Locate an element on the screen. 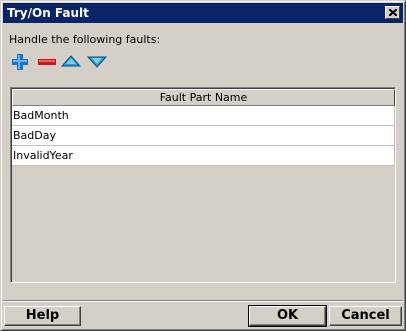 This screenshot has width=406, height=331. triangle-up-icon is located at coordinates (71, 61).